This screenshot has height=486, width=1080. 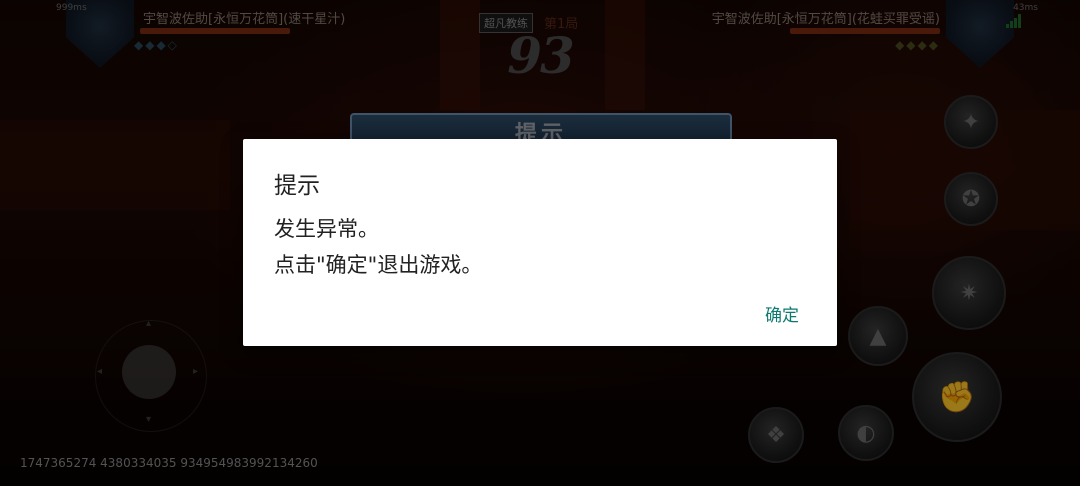 I want to click on dialog-title: 提示, so click(x=297, y=186).